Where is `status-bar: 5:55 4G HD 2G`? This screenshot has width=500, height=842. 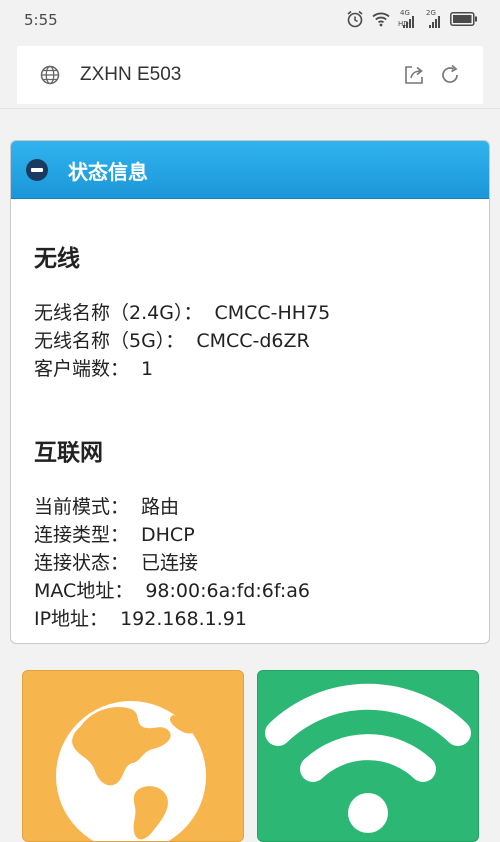 status-bar: 5:55 4G HD 2G is located at coordinates (250, 20).